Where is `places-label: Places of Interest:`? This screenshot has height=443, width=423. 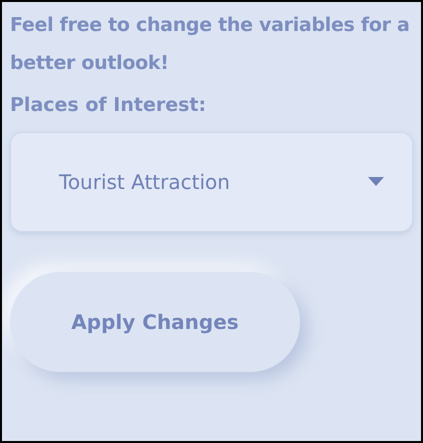
places-label: Places of Interest: is located at coordinates (109, 105).